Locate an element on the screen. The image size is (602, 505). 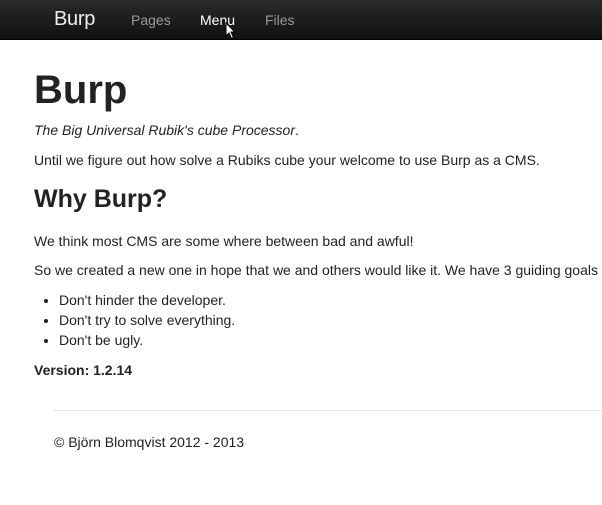
footer-copyright: © Björn Blomqvist 2012 - 2013 is located at coordinates (149, 442).